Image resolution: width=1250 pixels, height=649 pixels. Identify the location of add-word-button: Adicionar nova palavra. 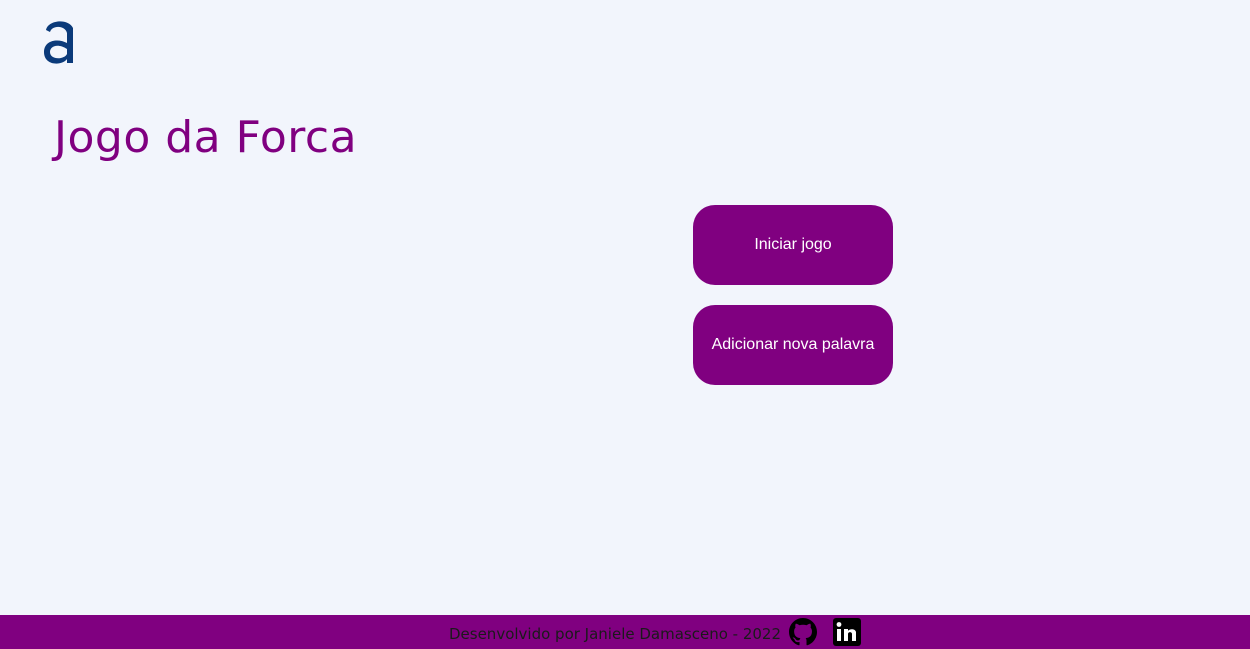
(793, 345).